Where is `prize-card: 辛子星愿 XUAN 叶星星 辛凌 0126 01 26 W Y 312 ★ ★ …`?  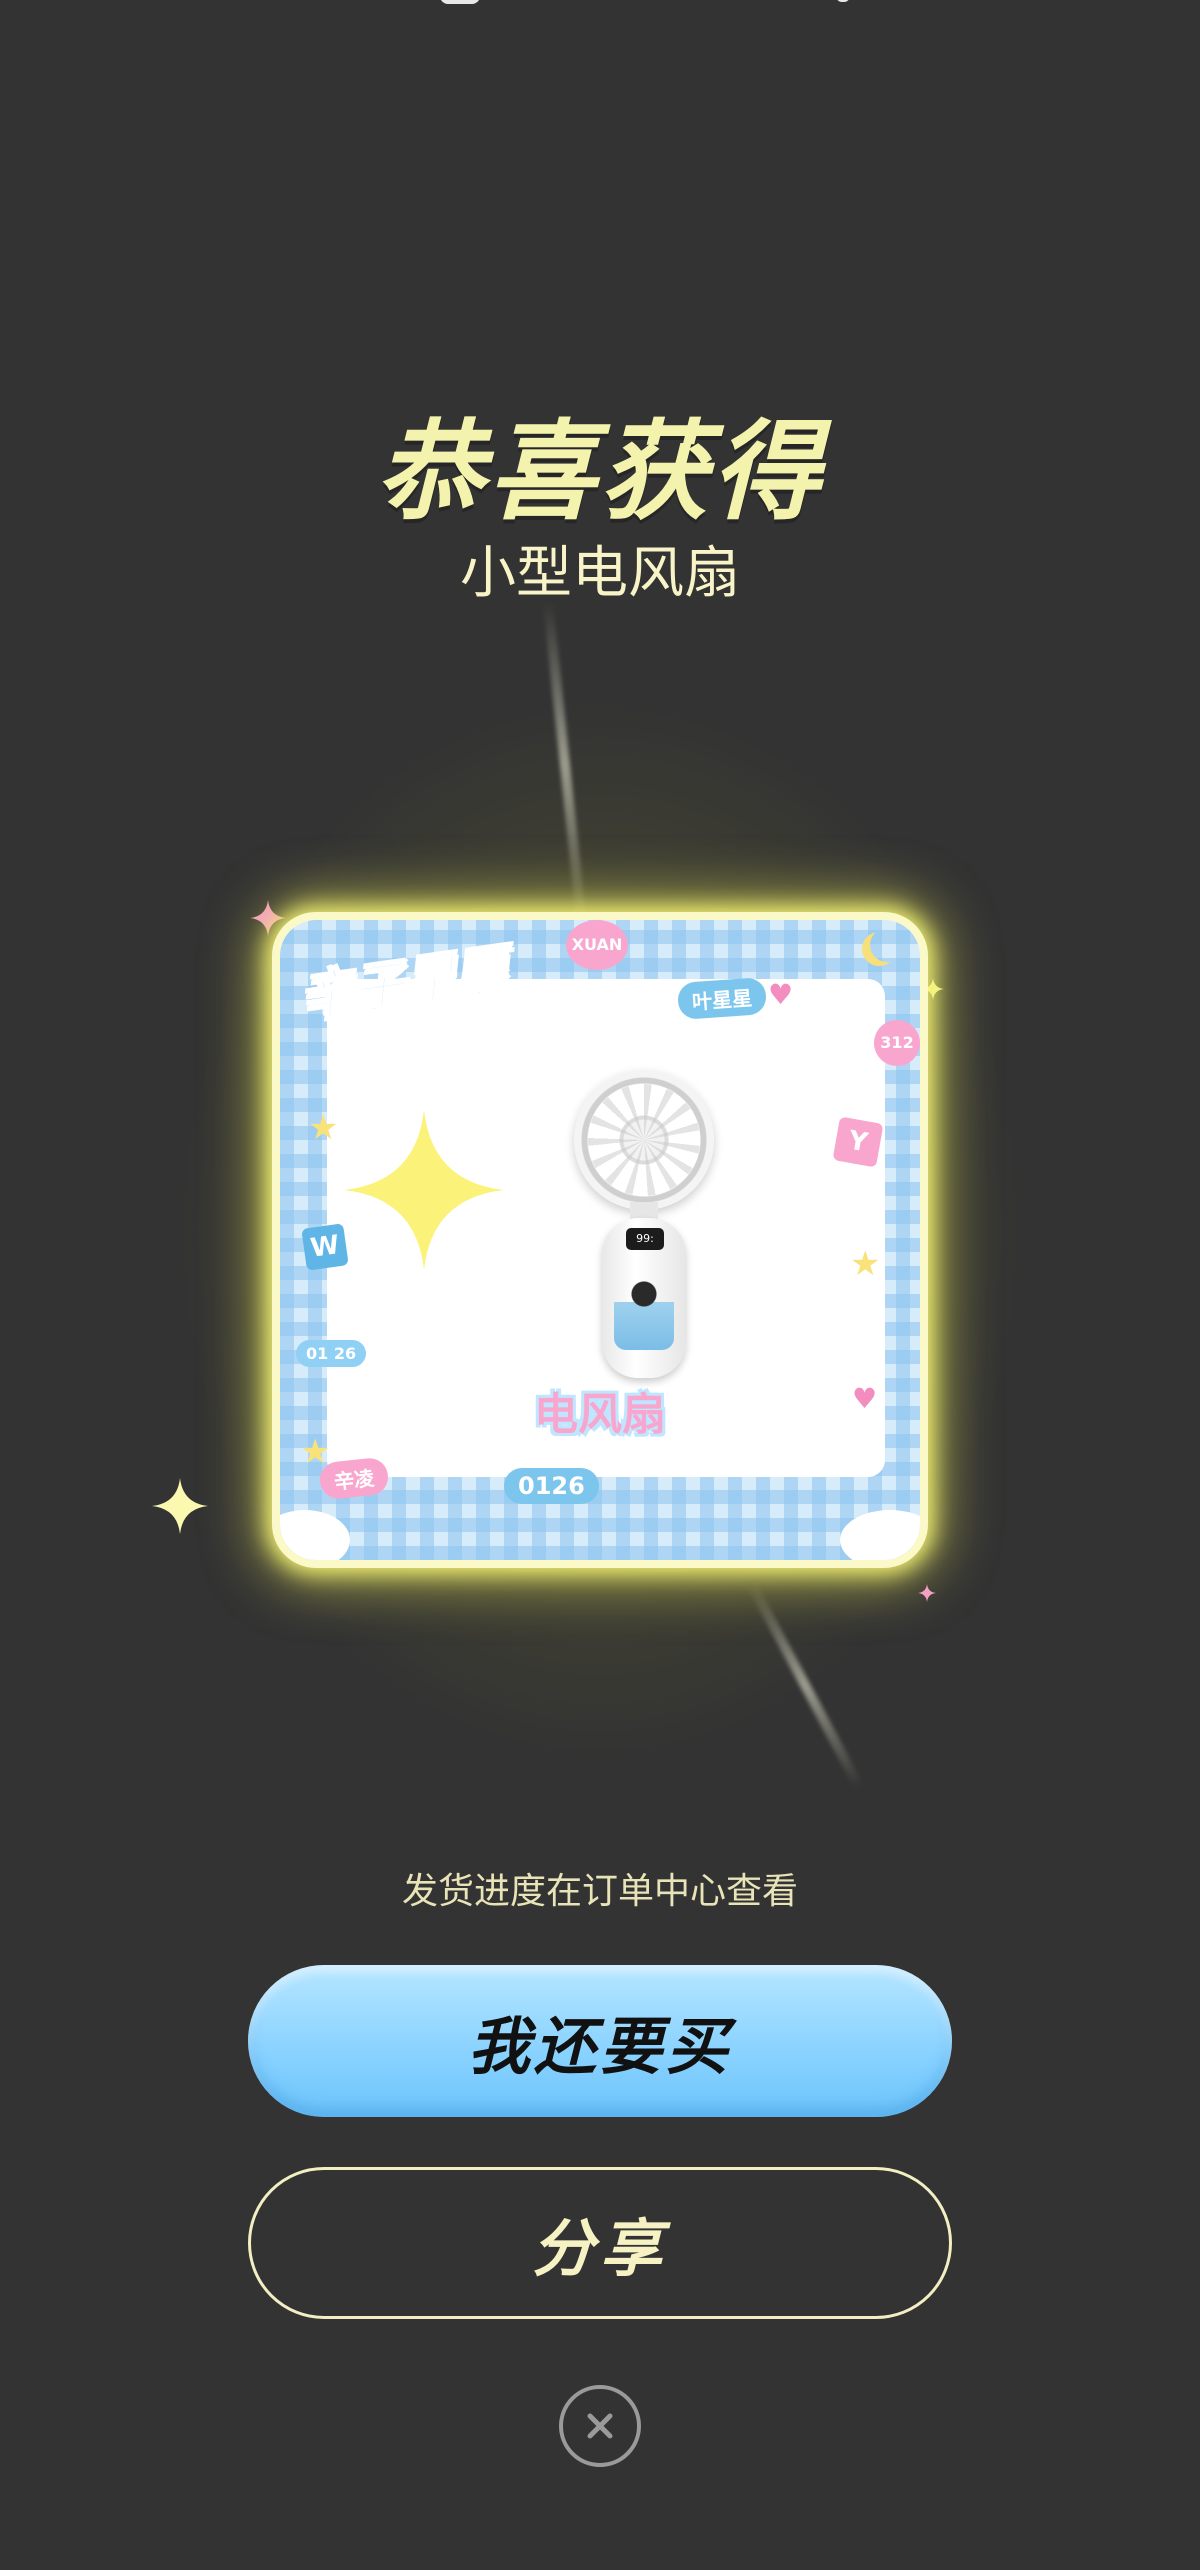
prize-card: 辛子星愿 XUAN 叶星星 辛凌 0126 01 26 W Y 312 ★ ★ … is located at coordinates (600, 1240).